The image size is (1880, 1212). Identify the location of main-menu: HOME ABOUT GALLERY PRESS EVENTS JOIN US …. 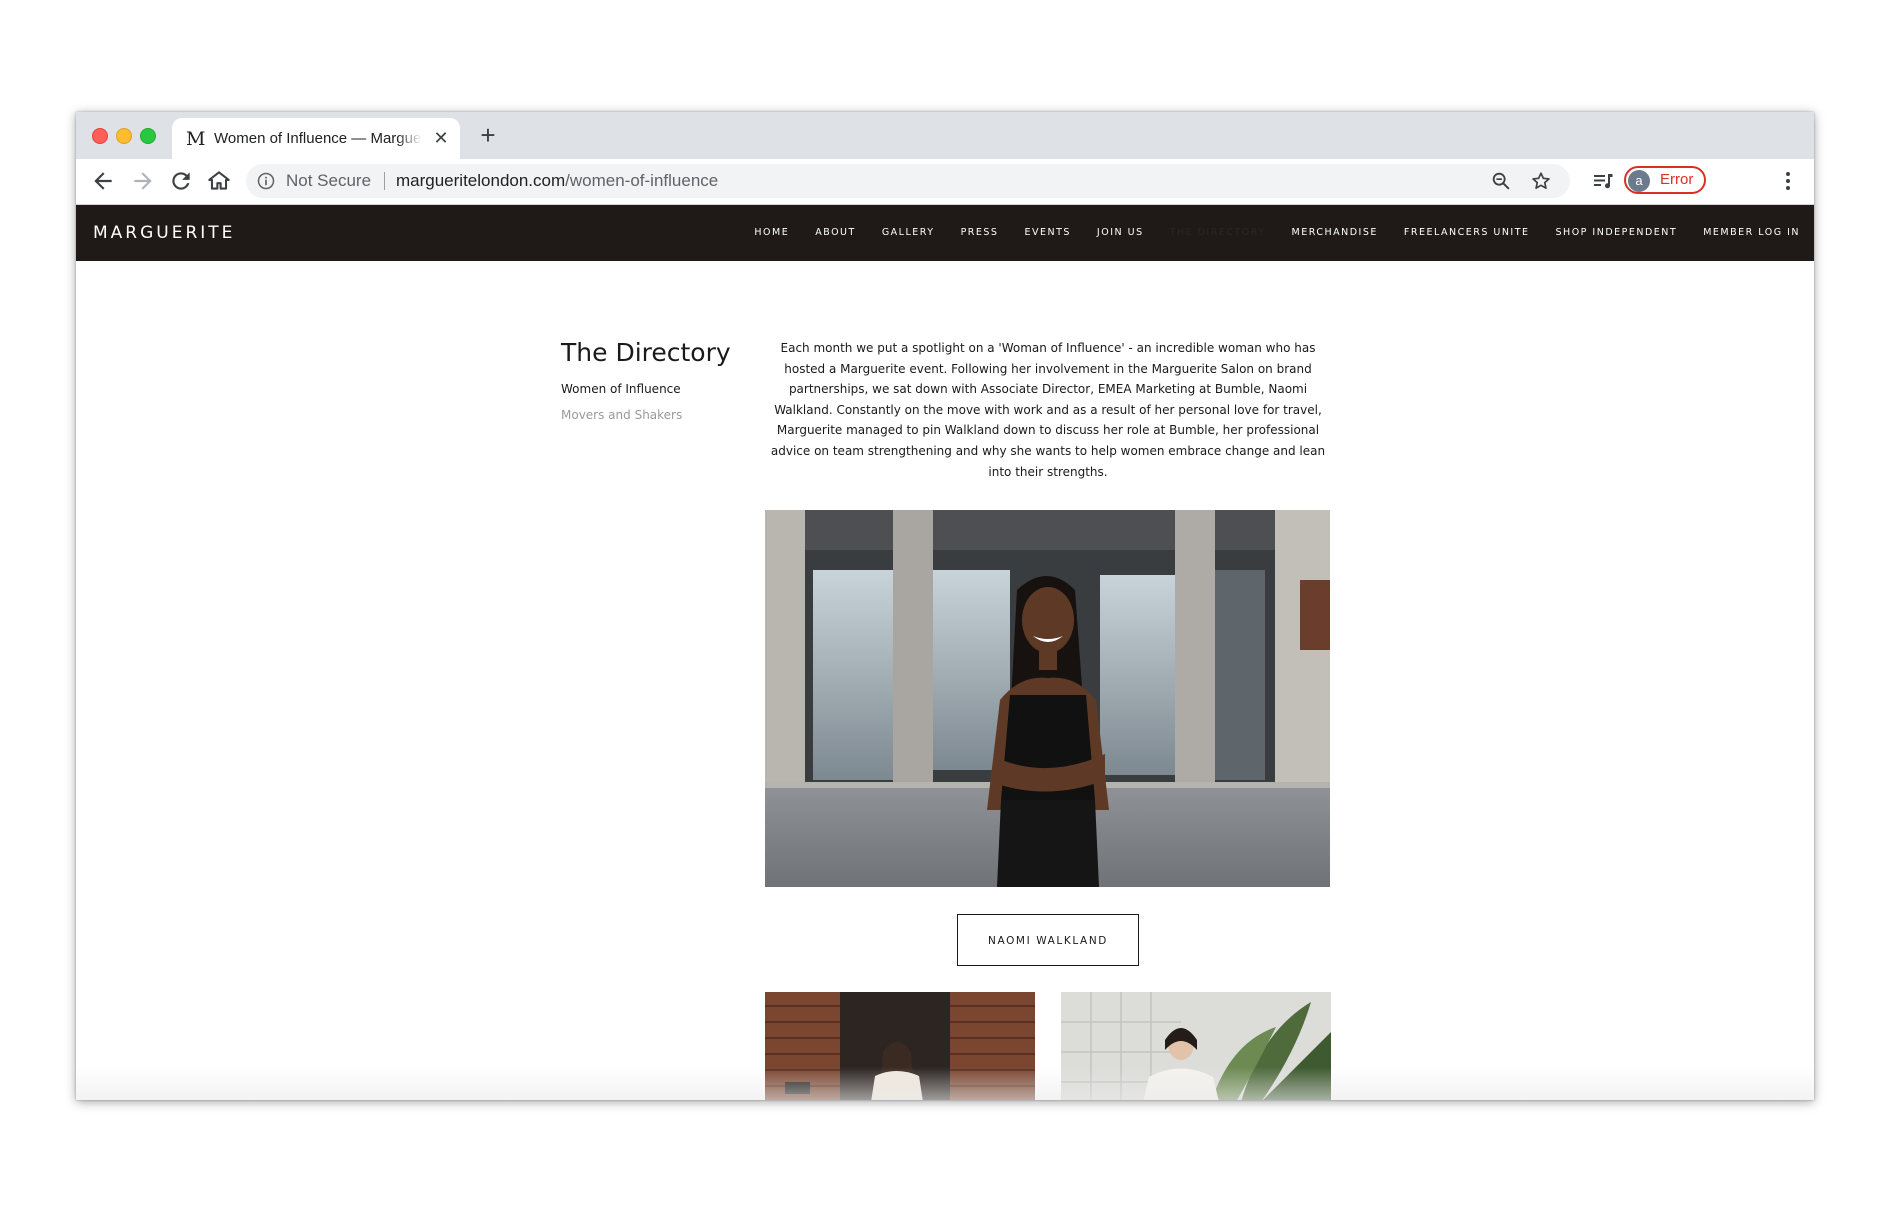
(1264, 233).